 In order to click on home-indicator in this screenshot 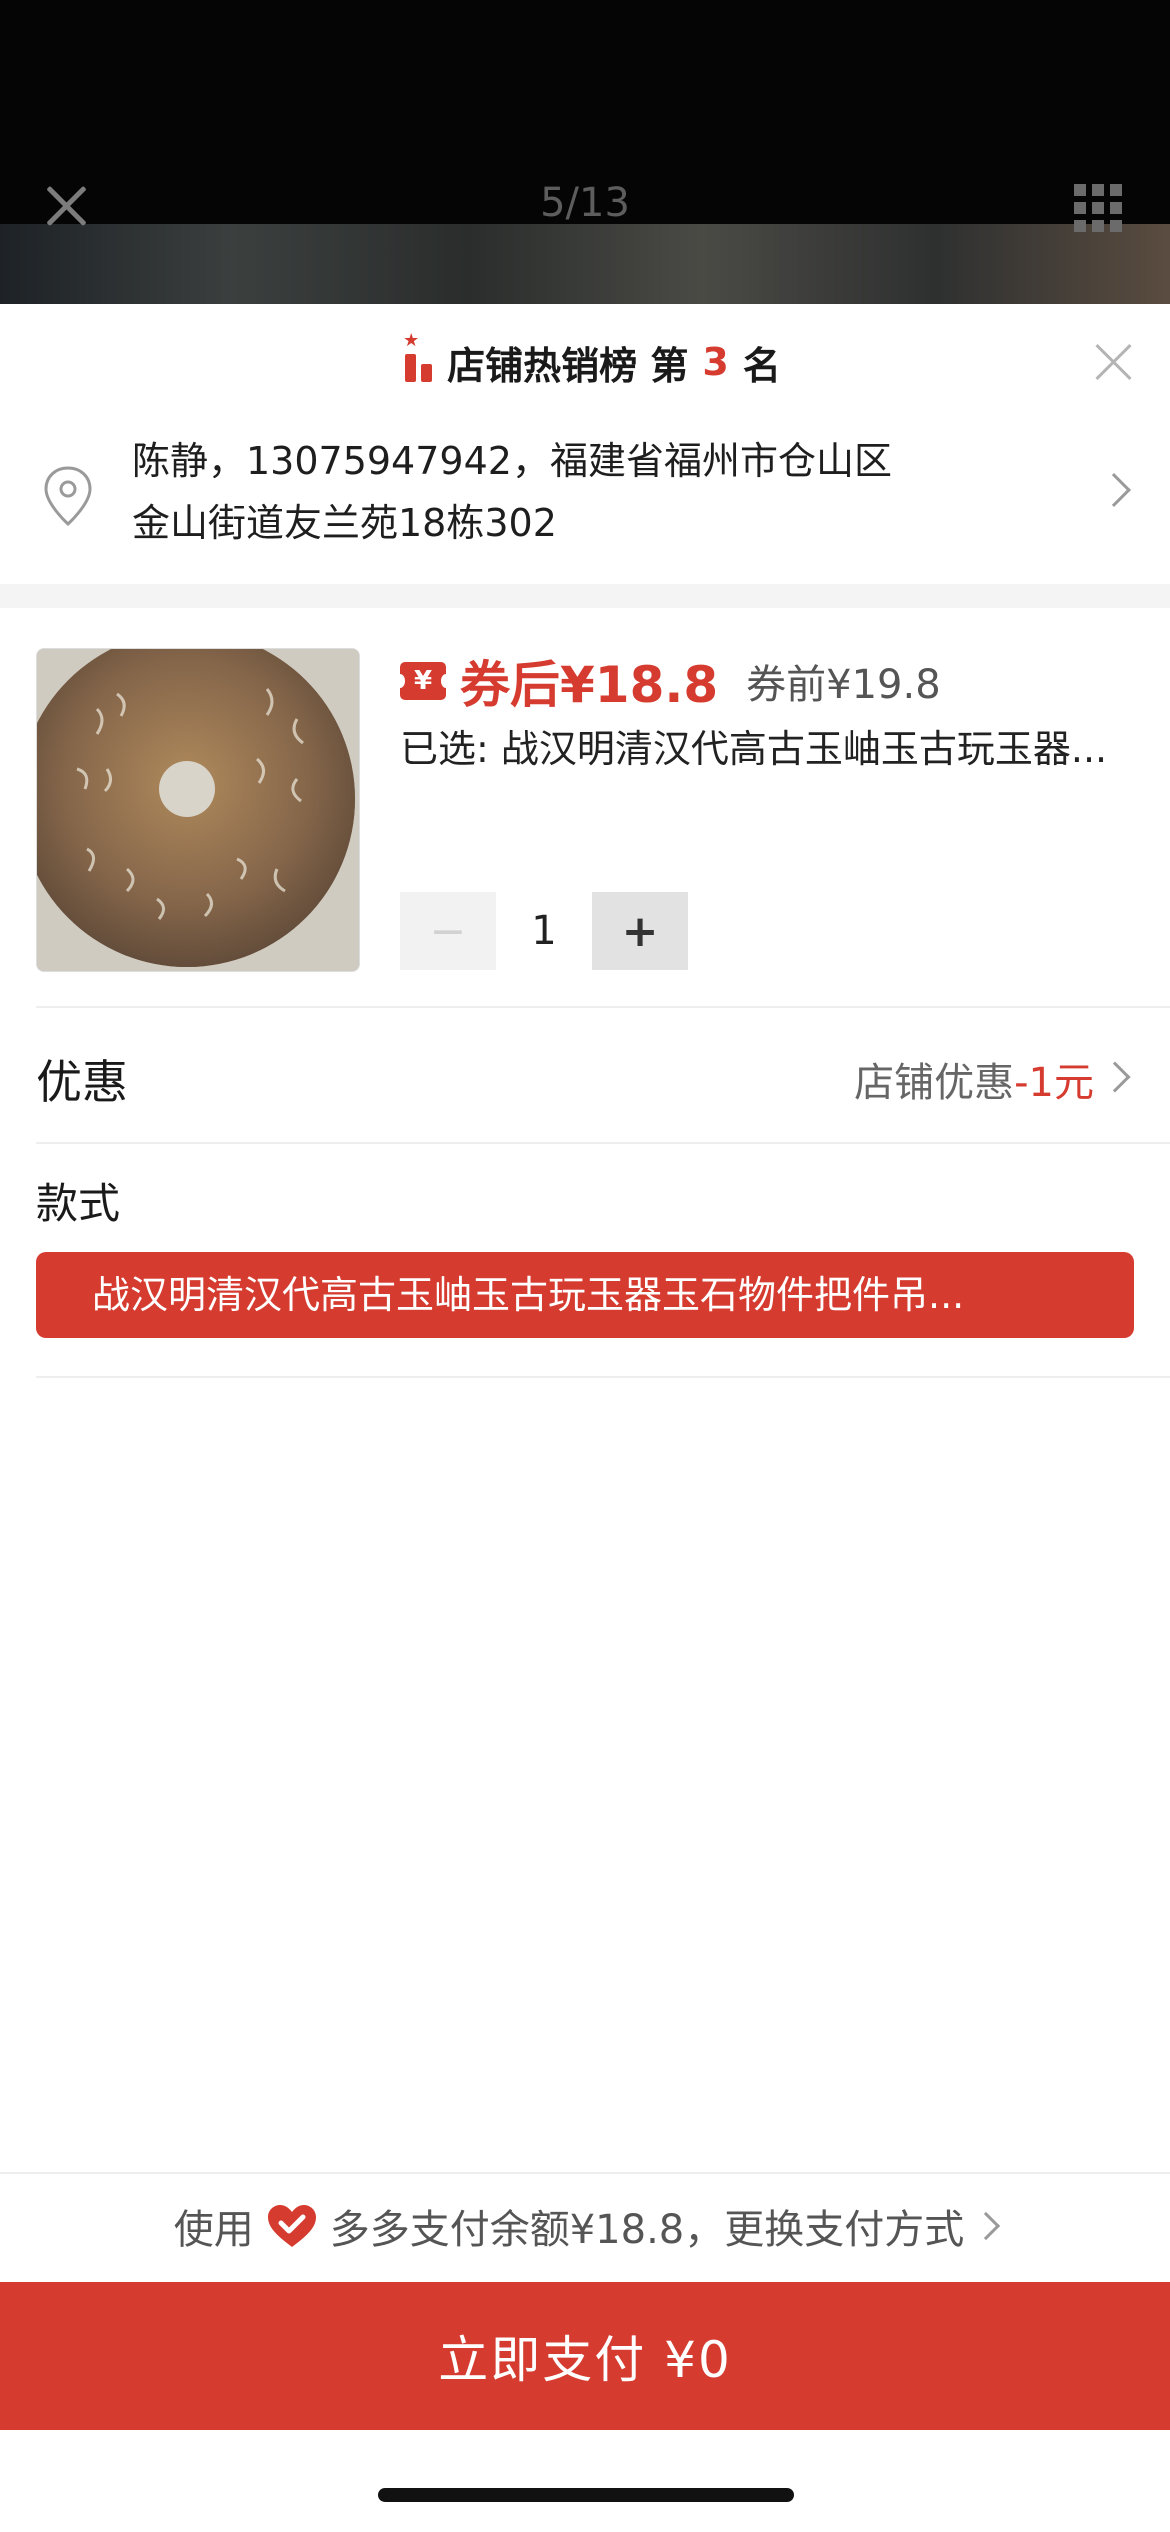, I will do `click(586, 2495)`.